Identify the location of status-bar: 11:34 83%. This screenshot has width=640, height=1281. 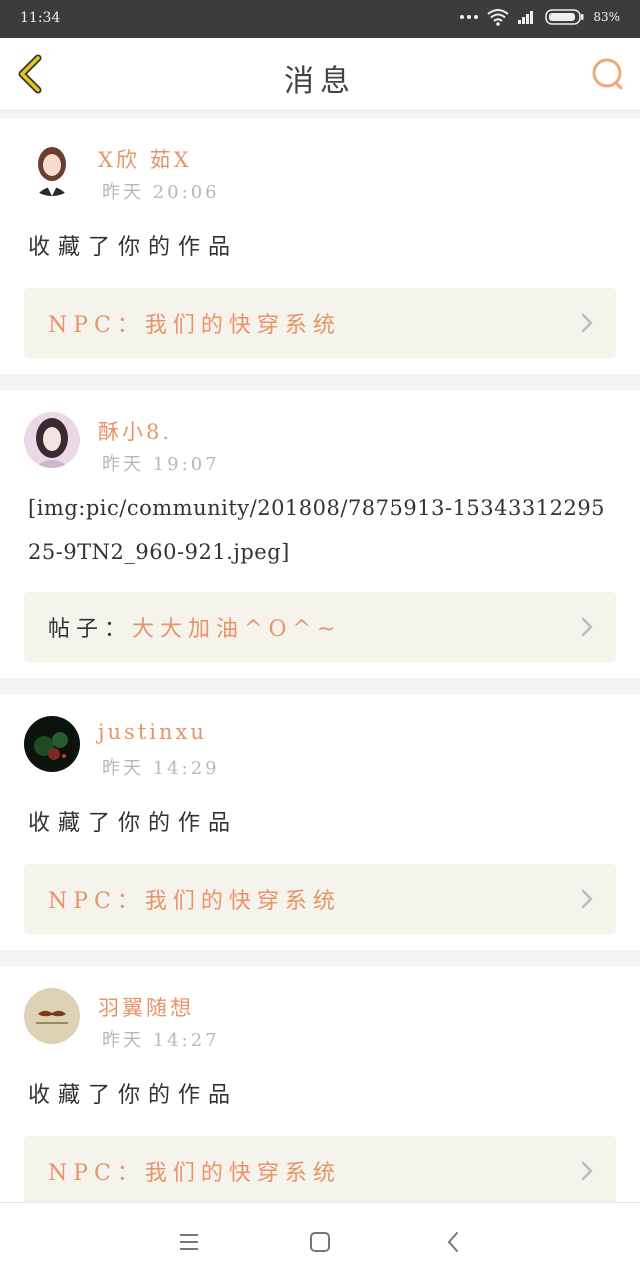
(320, 19).